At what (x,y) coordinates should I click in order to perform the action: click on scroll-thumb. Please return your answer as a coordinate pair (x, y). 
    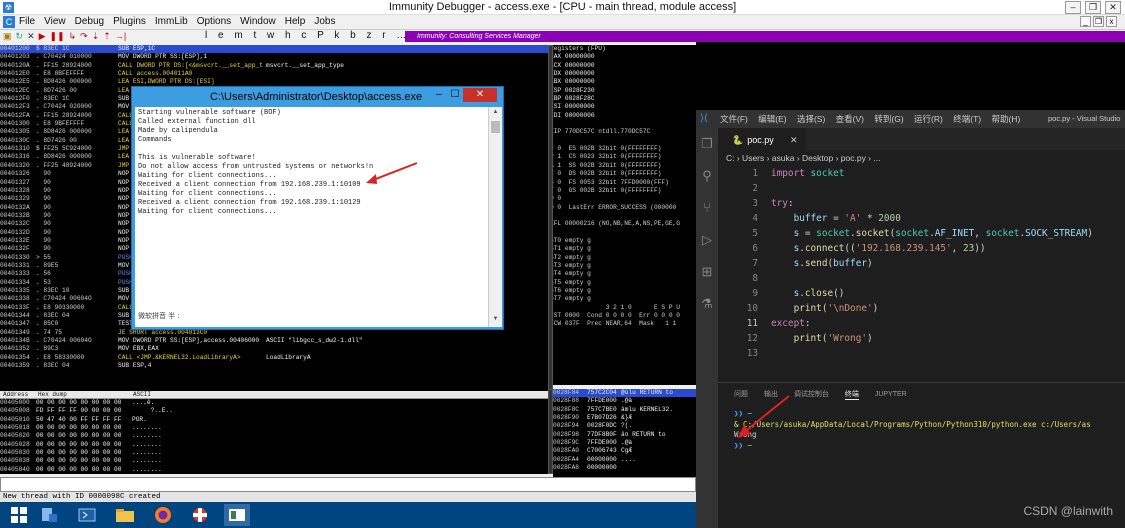
    Looking at the image, I should click on (495, 127).